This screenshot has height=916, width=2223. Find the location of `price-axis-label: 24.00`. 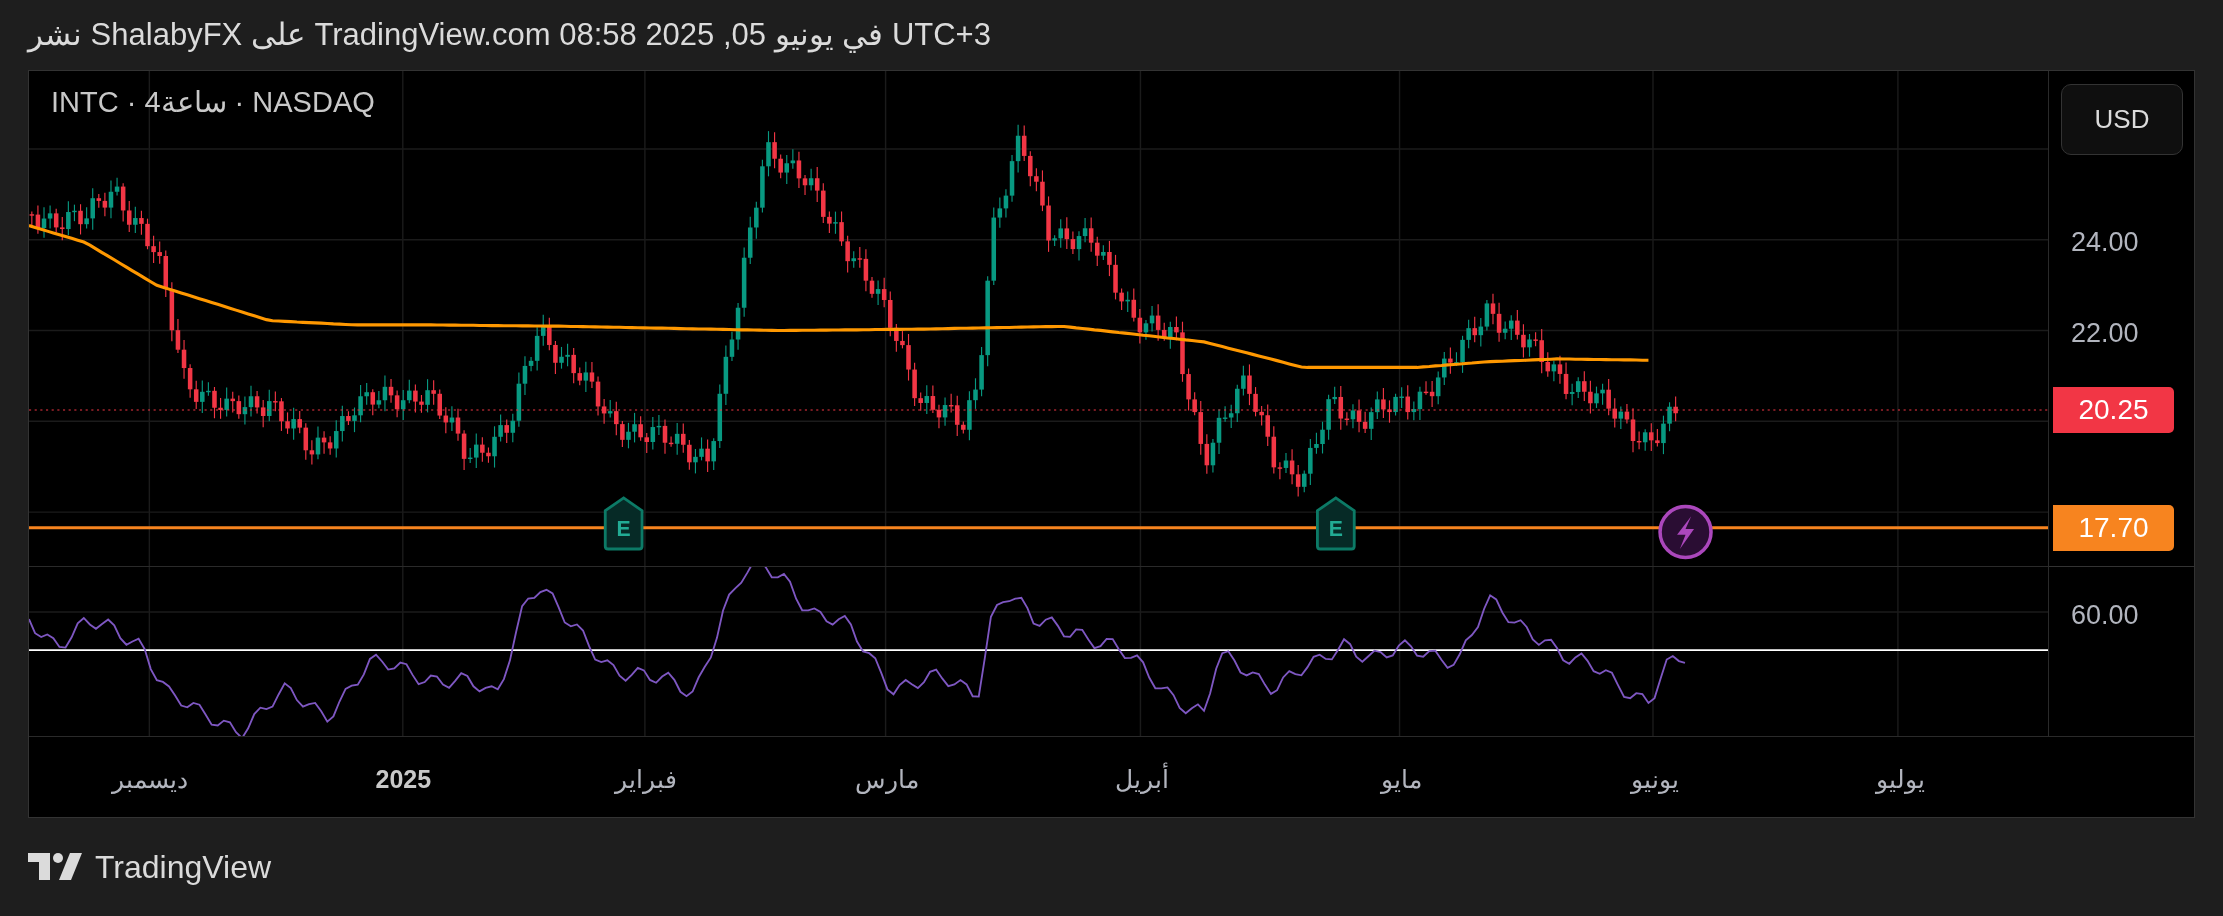

price-axis-label: 24.00 is located at coordinates (2105, 242).